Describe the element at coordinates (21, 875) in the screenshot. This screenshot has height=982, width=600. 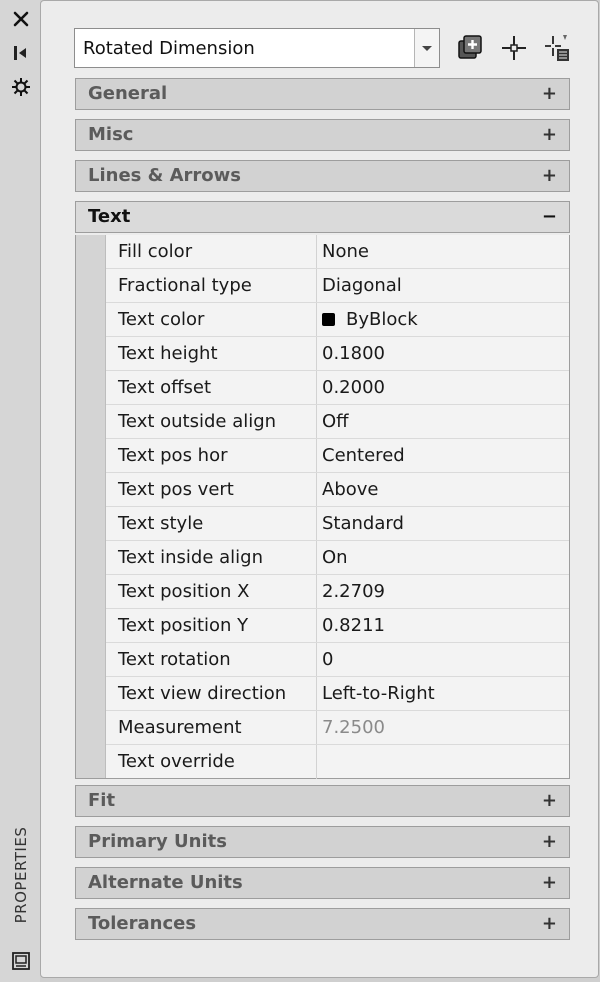
I see `palette-title: PROPERTIES` at that location.